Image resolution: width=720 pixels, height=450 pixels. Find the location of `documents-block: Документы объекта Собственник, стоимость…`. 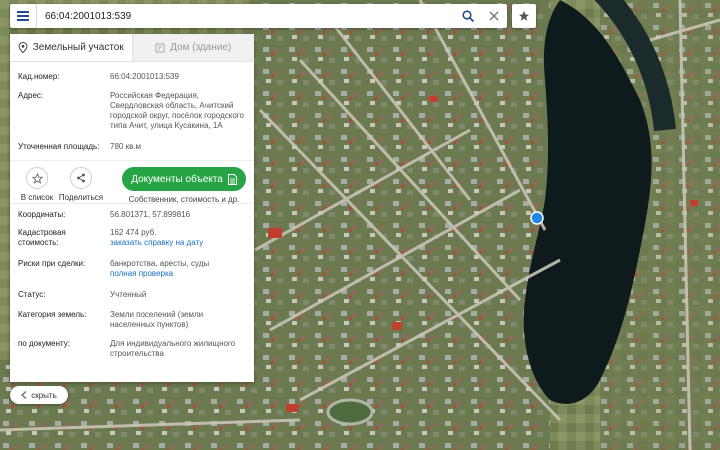

documents-block: Документы объекта Собственник, стоимость… is located at coordinates (184, 185).